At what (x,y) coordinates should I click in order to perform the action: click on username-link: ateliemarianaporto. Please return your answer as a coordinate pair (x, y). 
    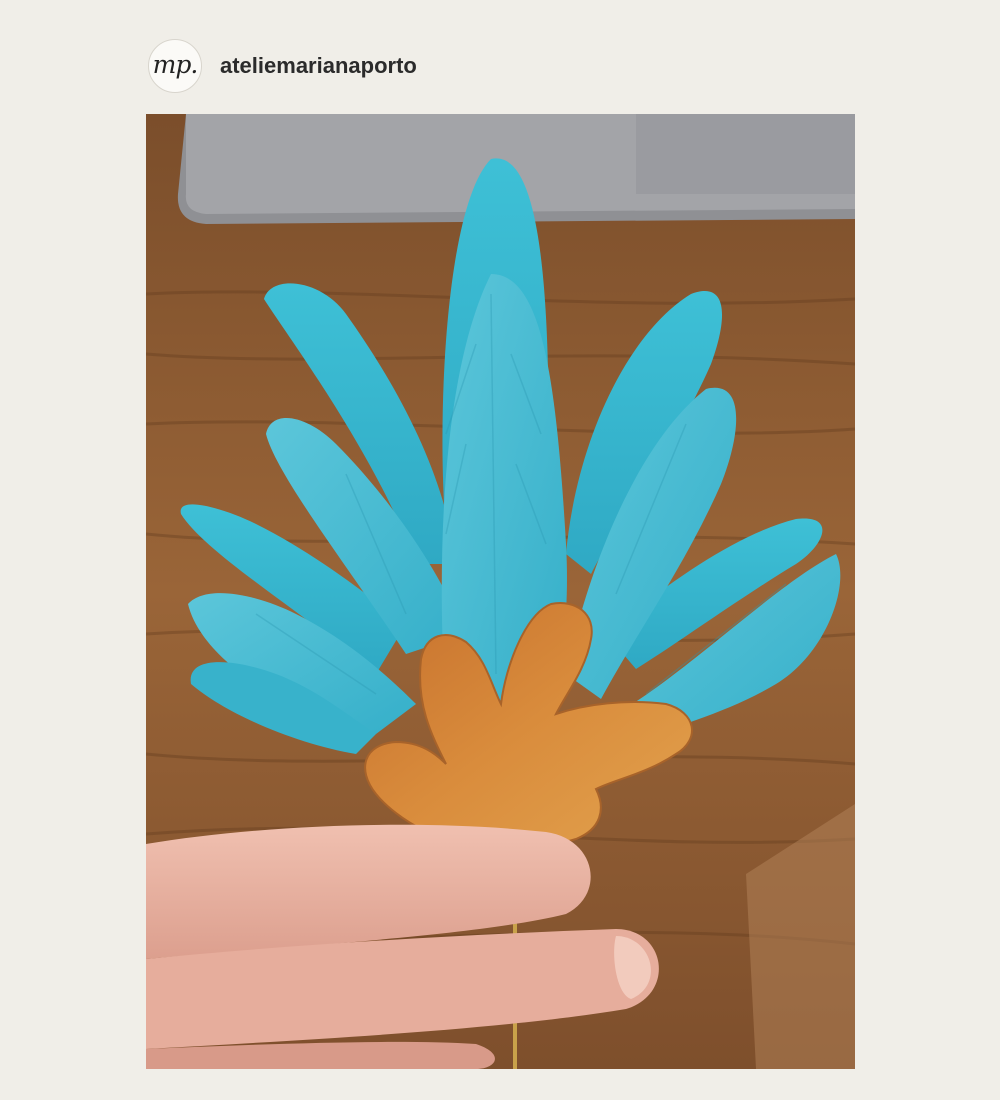
    Looking at the image, I should click on (318, 66).